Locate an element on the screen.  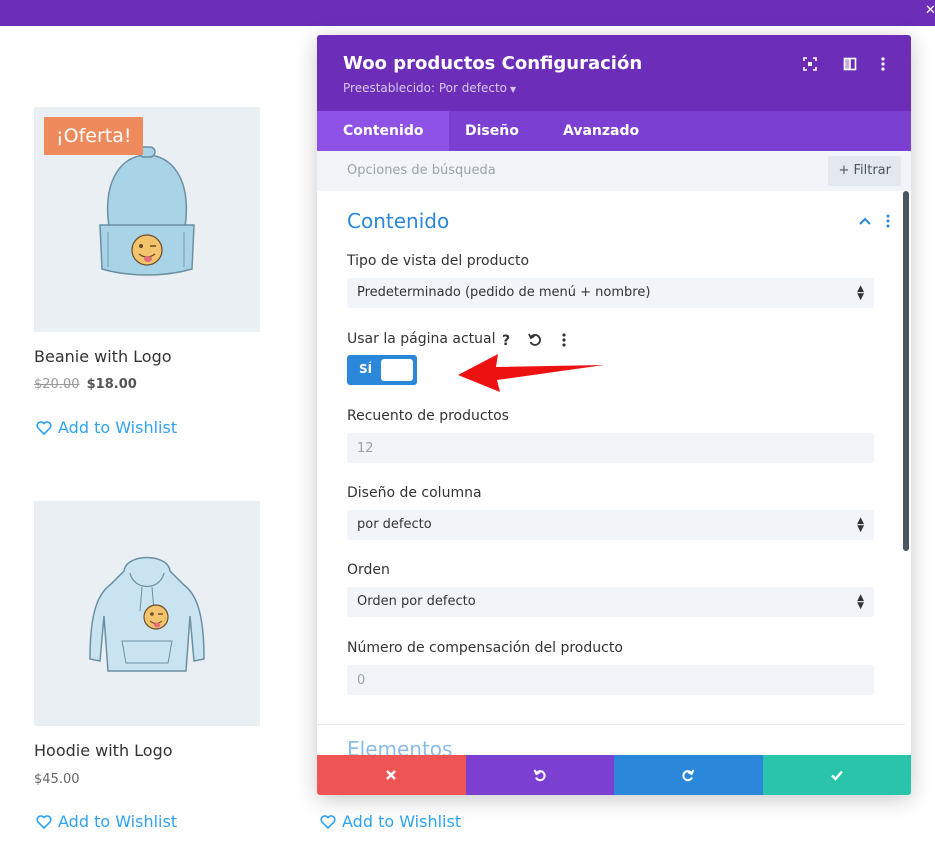
cancel-button is located at coordinates (391, 775).